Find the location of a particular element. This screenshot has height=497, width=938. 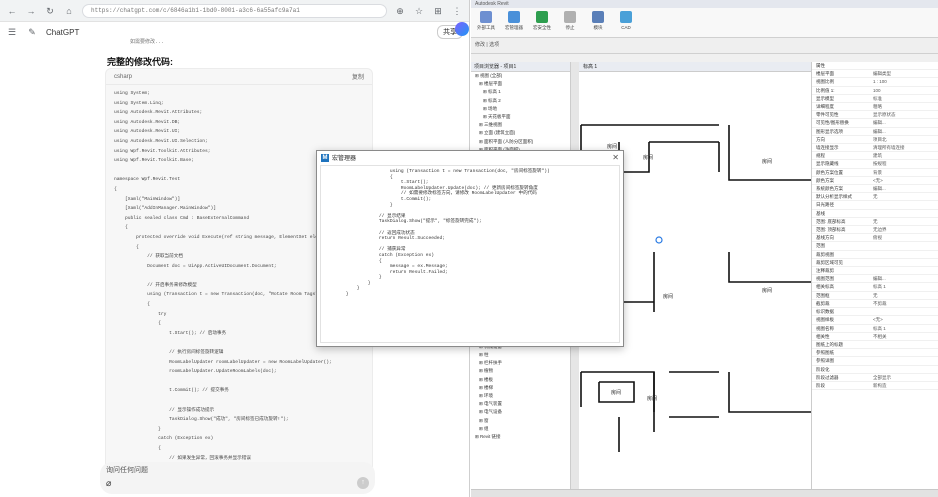

property-row: 参照详图 is located at coordinates (875, 361).